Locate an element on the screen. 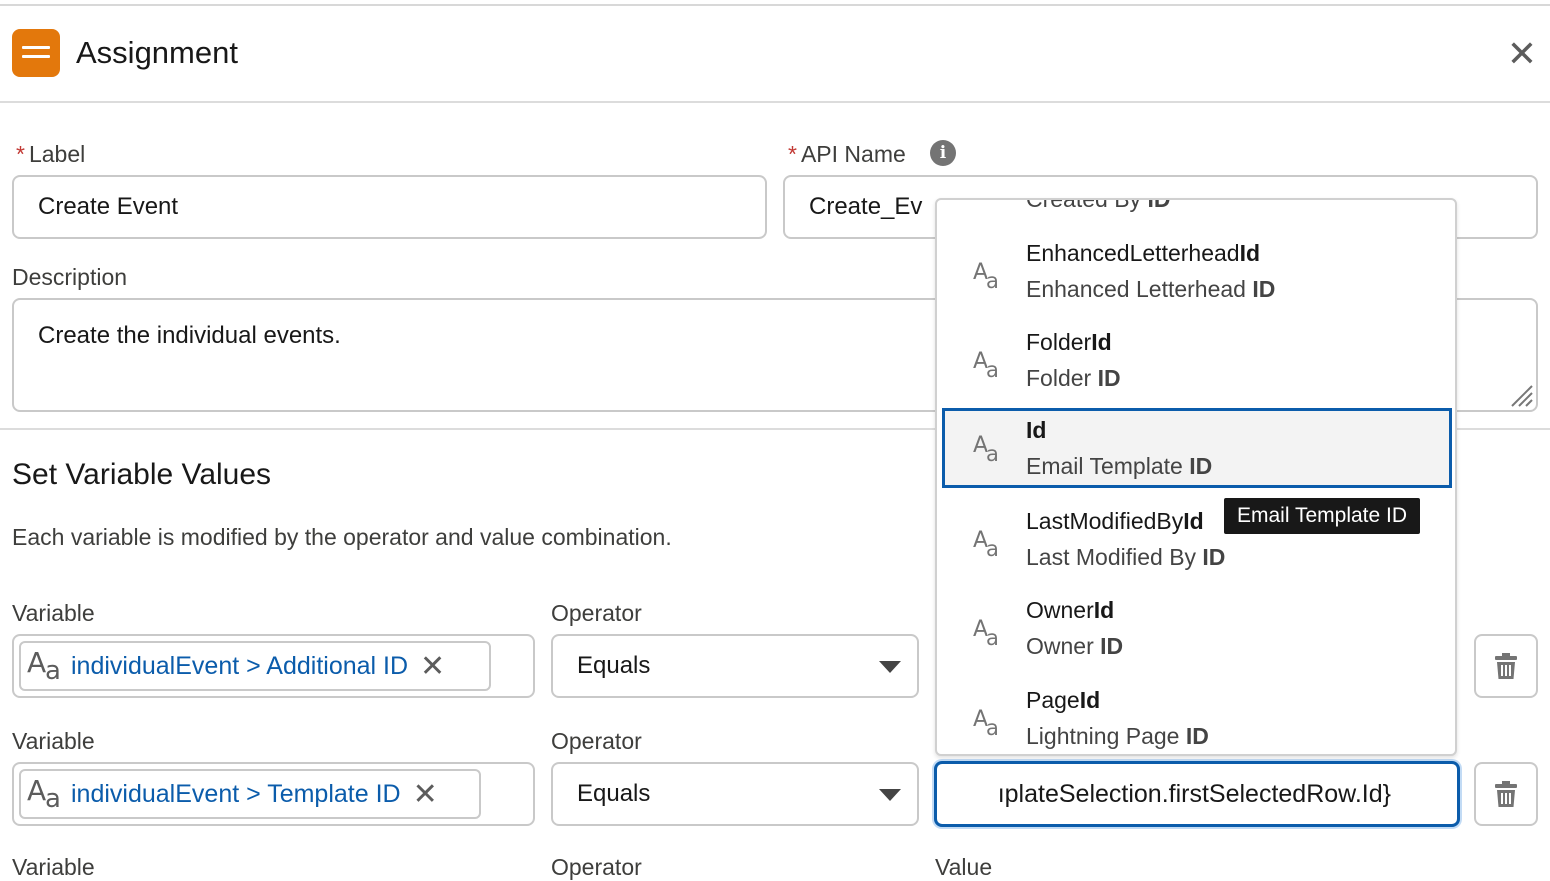 This screenshot has height=881, width=1550. listbox-item-selected: Aa Id Email Template ID is located at coordinates (1197, 448).